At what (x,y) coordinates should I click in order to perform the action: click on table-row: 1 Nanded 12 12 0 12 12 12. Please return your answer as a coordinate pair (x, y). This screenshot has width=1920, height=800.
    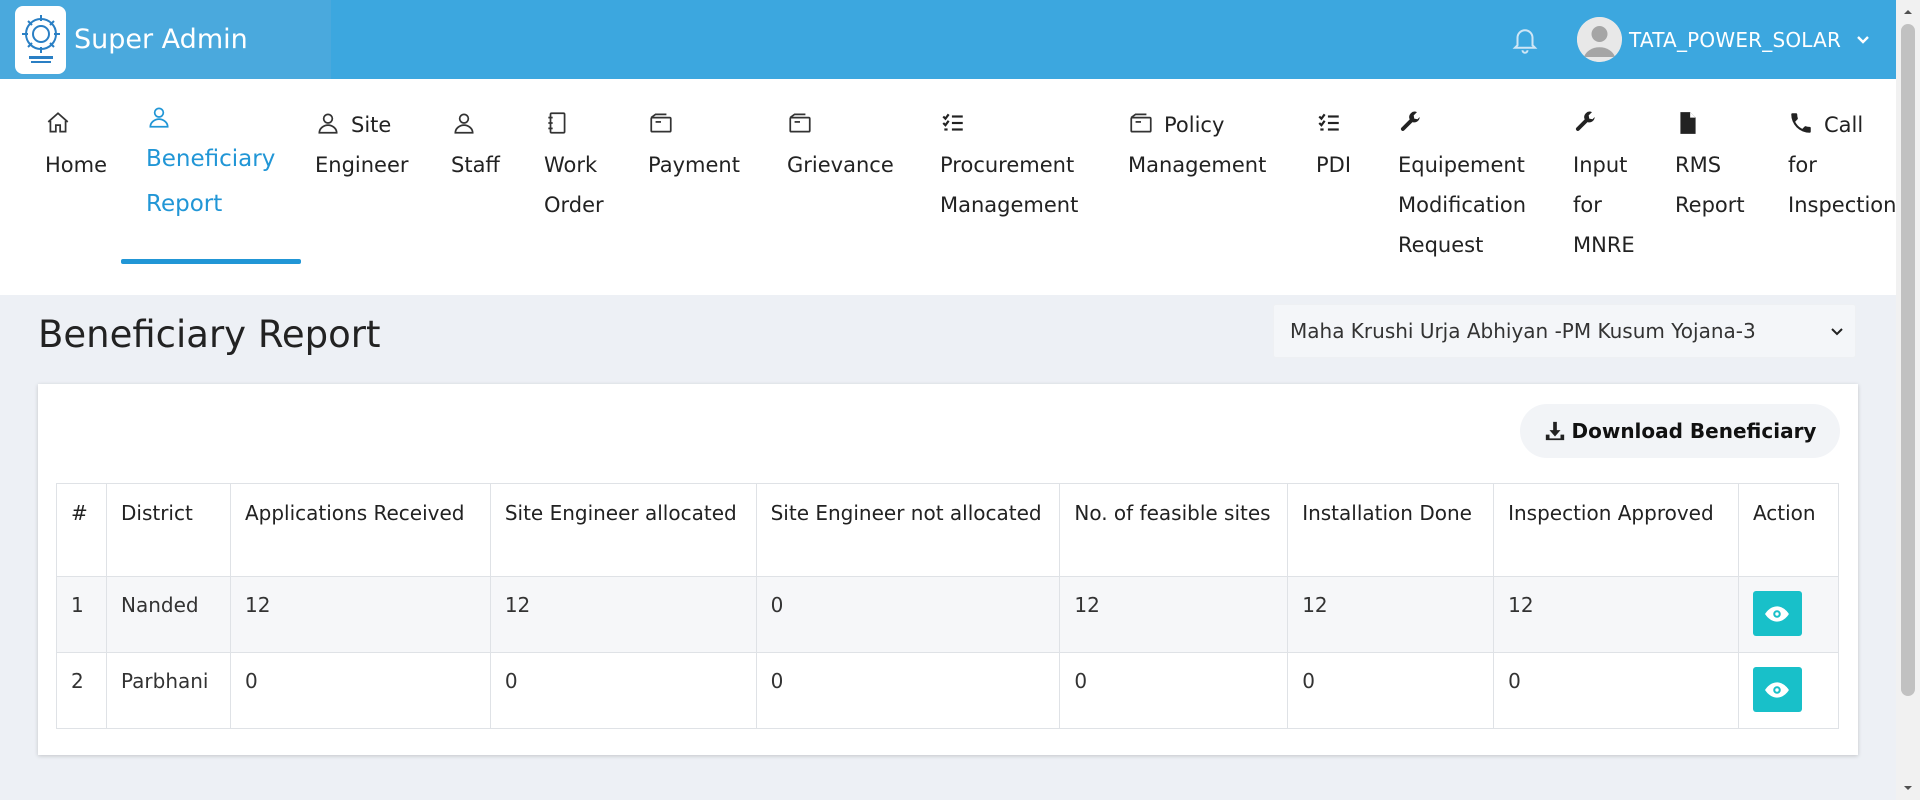
    Looking at the image, I should click on (948, 614).